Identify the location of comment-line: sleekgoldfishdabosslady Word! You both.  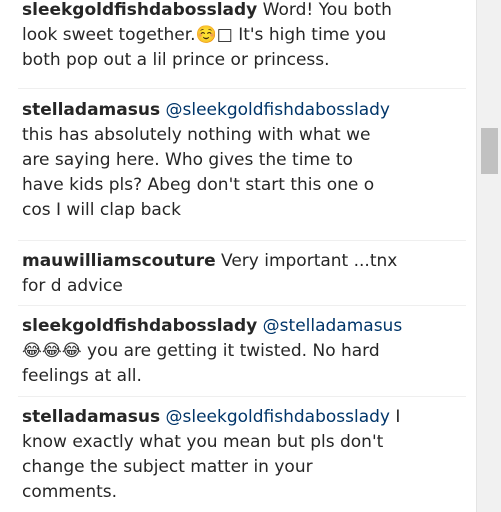
(242, 11).